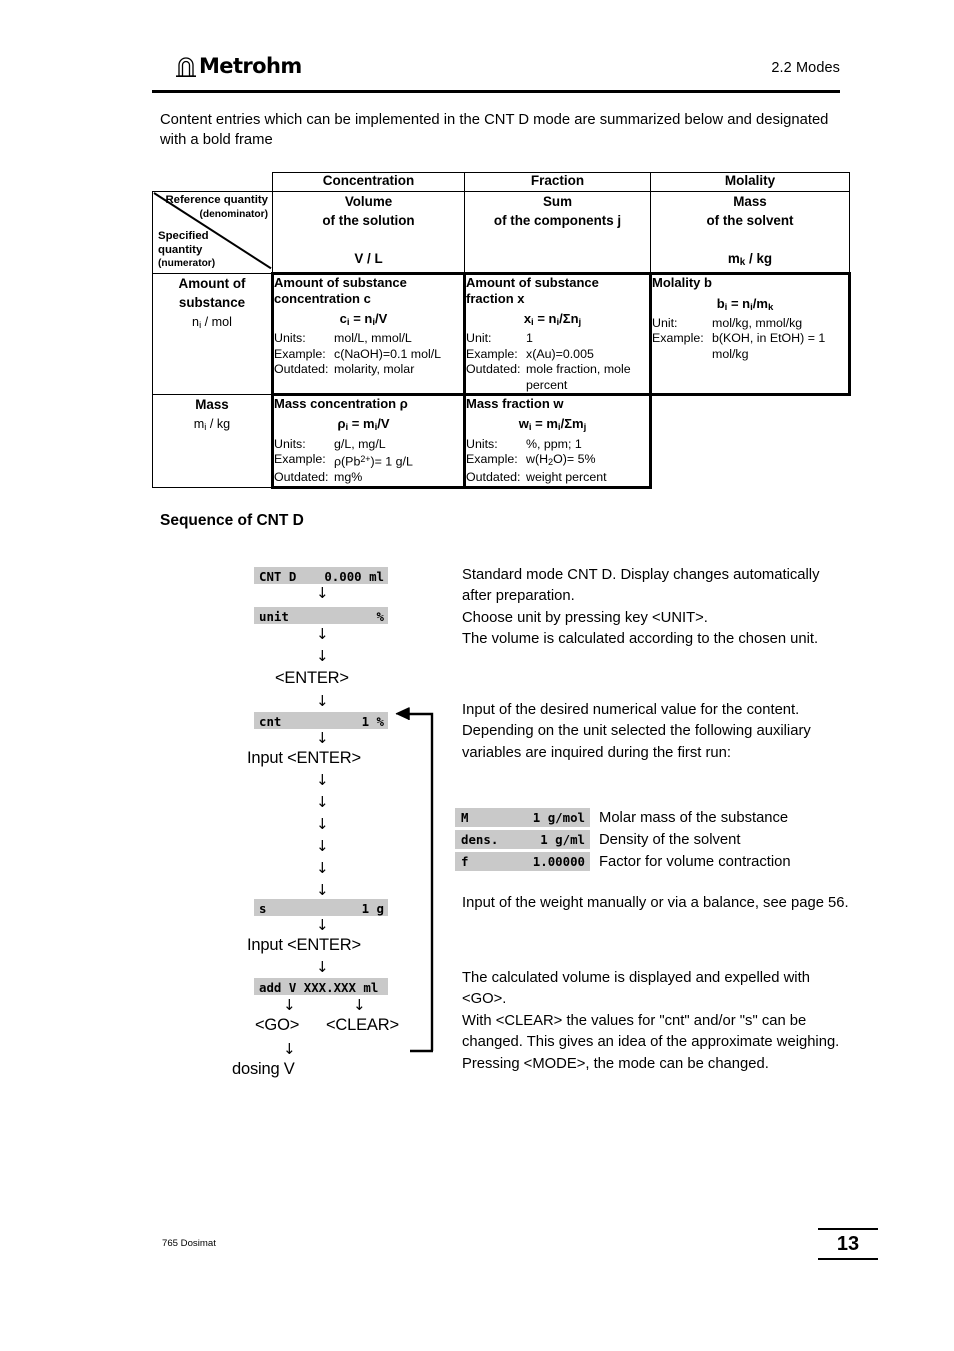 Image resolution: width=954 pixels, height=1351 pixels. What do you see at coordinates (515, 403) in the screenshot?
I see `cell-title: Mass fraction w` at bounding box center [515, 403].